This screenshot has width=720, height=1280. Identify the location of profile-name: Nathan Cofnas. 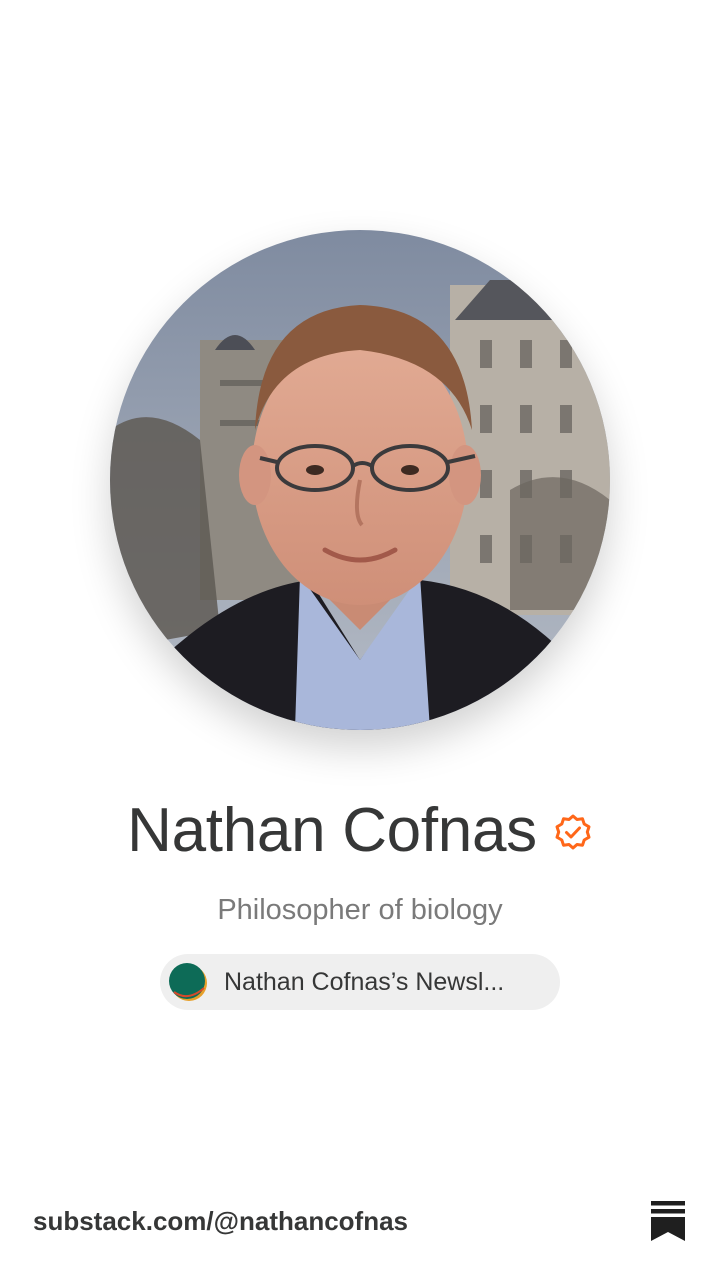
(332, 830).